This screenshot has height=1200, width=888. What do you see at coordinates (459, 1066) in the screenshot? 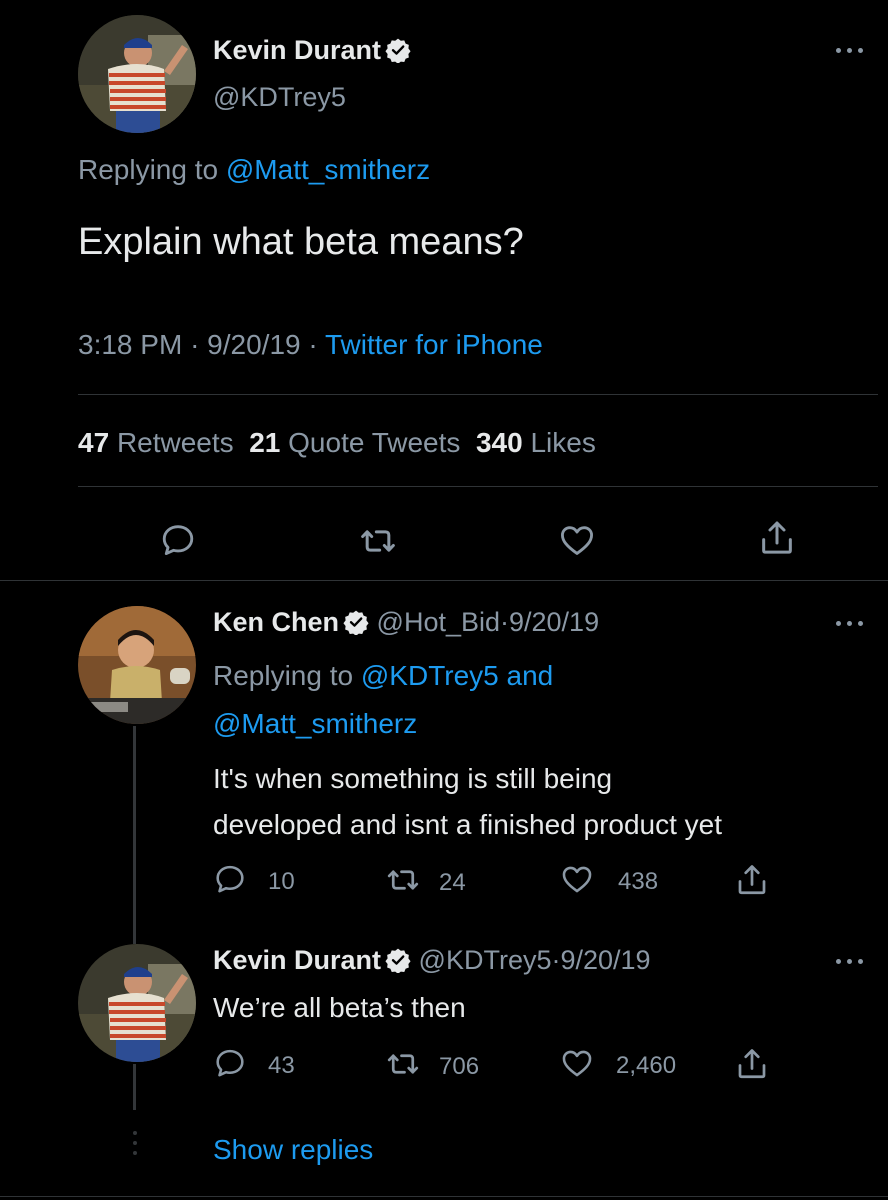
I see `retweet-count: 706` at bounding box center [459, 1066].